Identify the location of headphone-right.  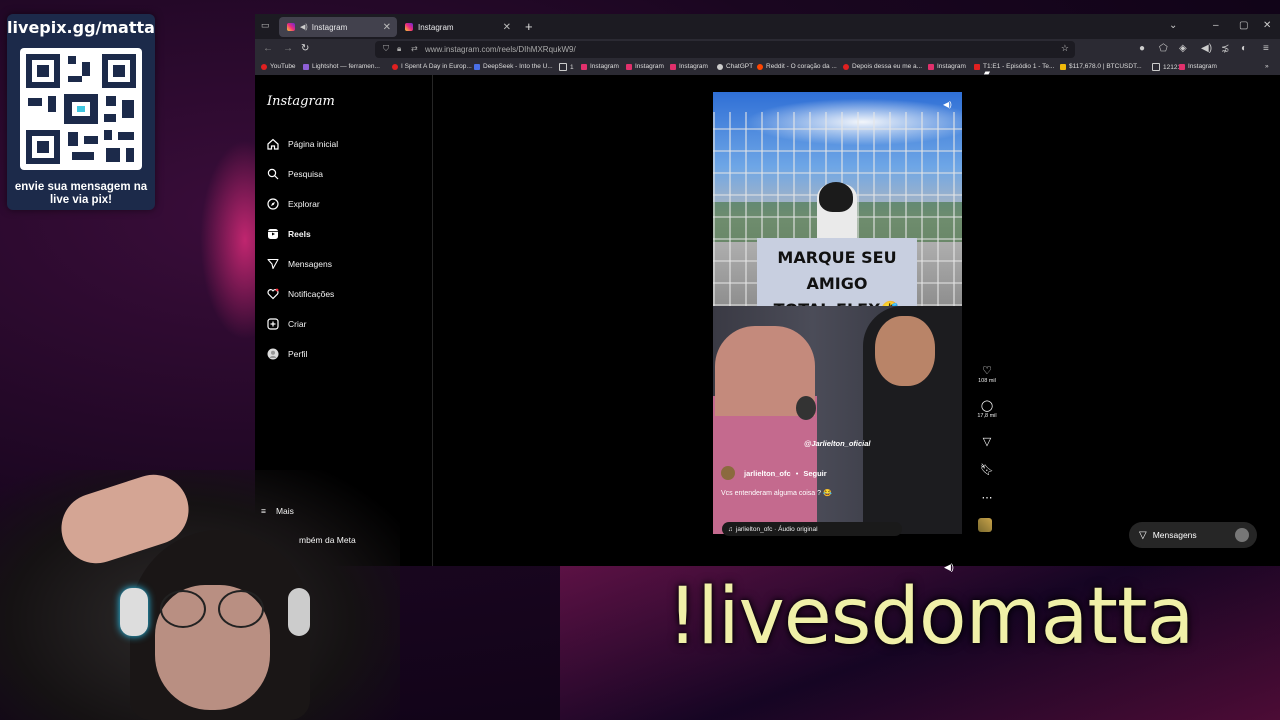
(299, 612).